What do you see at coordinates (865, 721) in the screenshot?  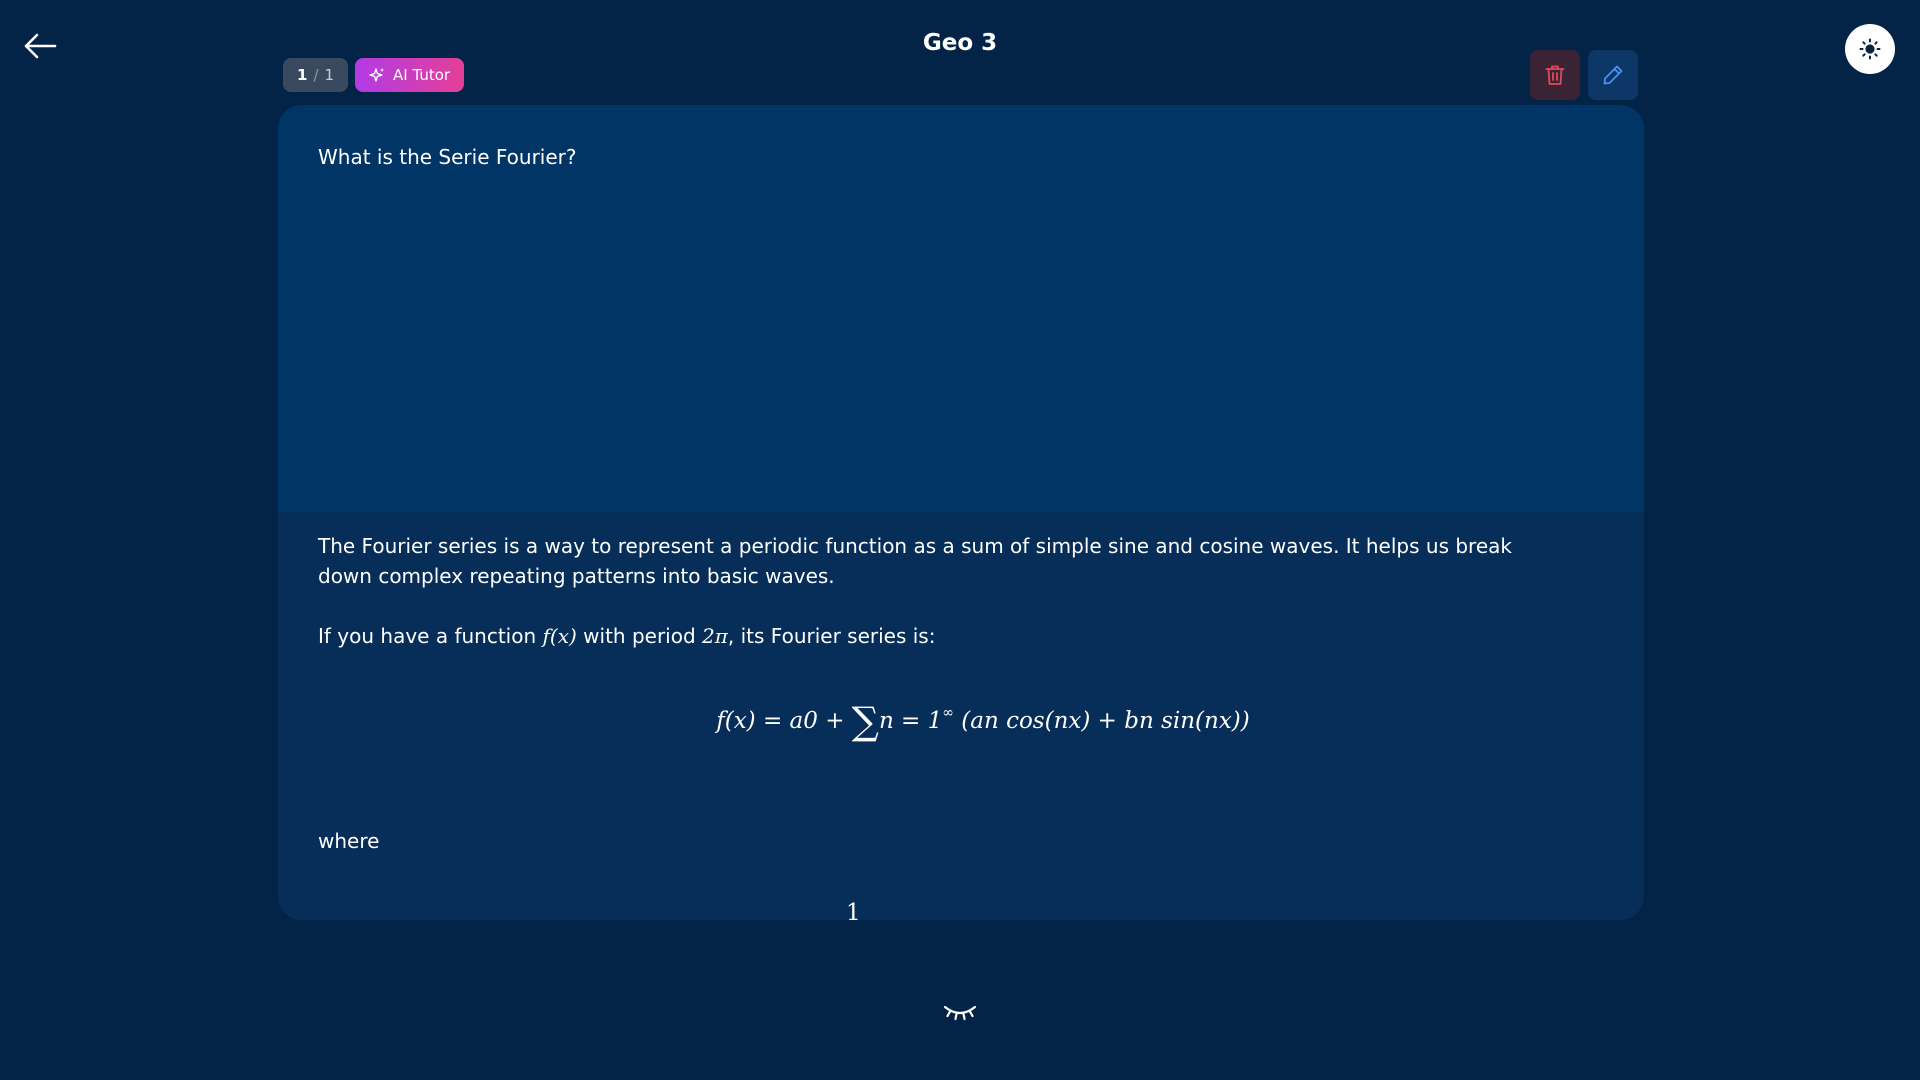 I see `formula-sum: ∑` at bounding box center [865, 721].